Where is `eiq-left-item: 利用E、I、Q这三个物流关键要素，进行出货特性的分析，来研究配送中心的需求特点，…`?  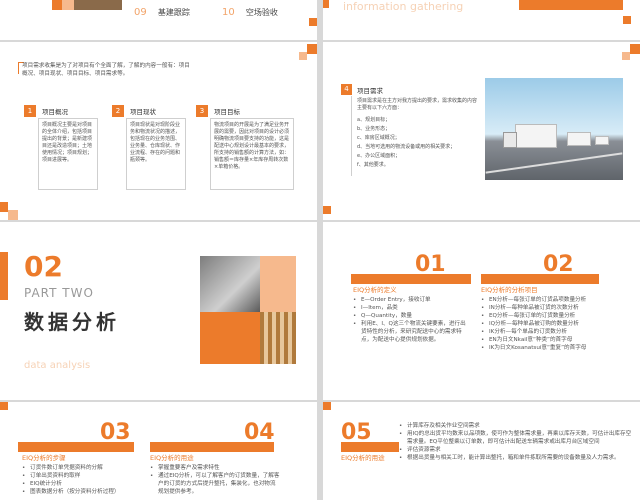
eiq-left-item: 利用E、I、Q这三个物流关键要素，进行出货特性的分析，来研究配送中心的需求特点，… is located at coordinates (412, 332).